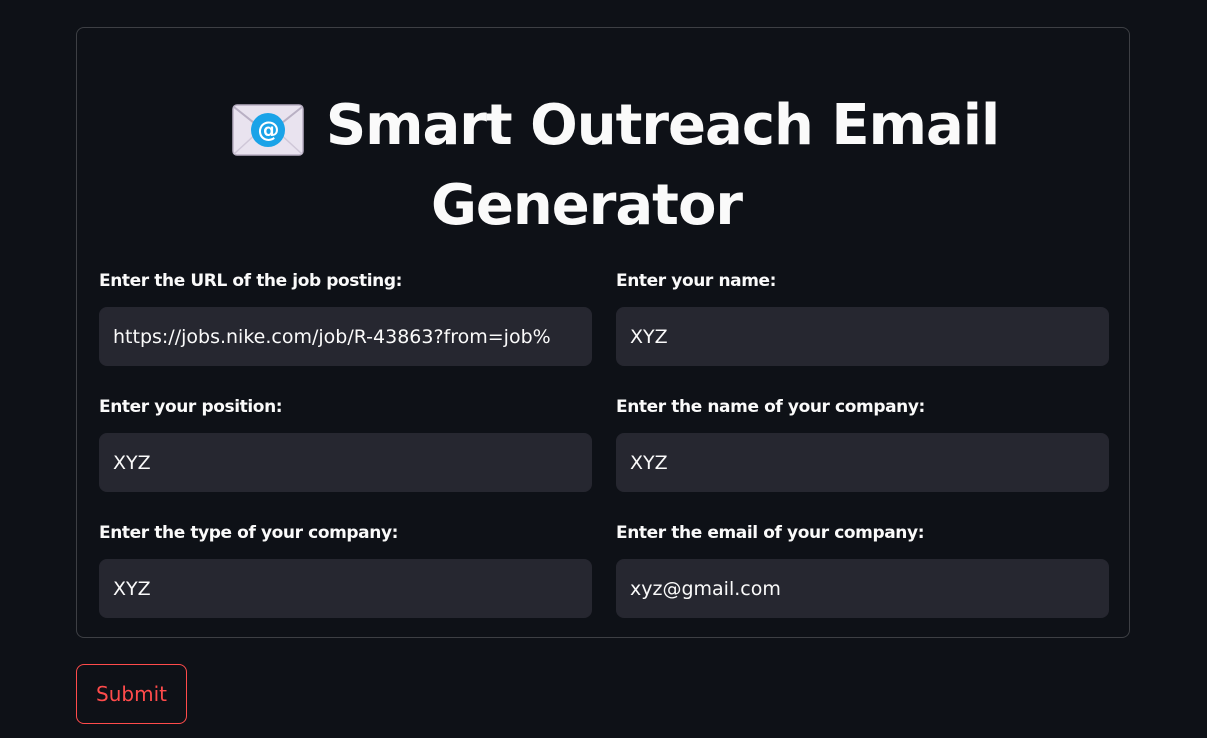 This screenshot has height=738, width=1207. What do you see at coordinates (345, 336) in the screenshot?
I see `job-url-input` at bounding box center [345, 336].